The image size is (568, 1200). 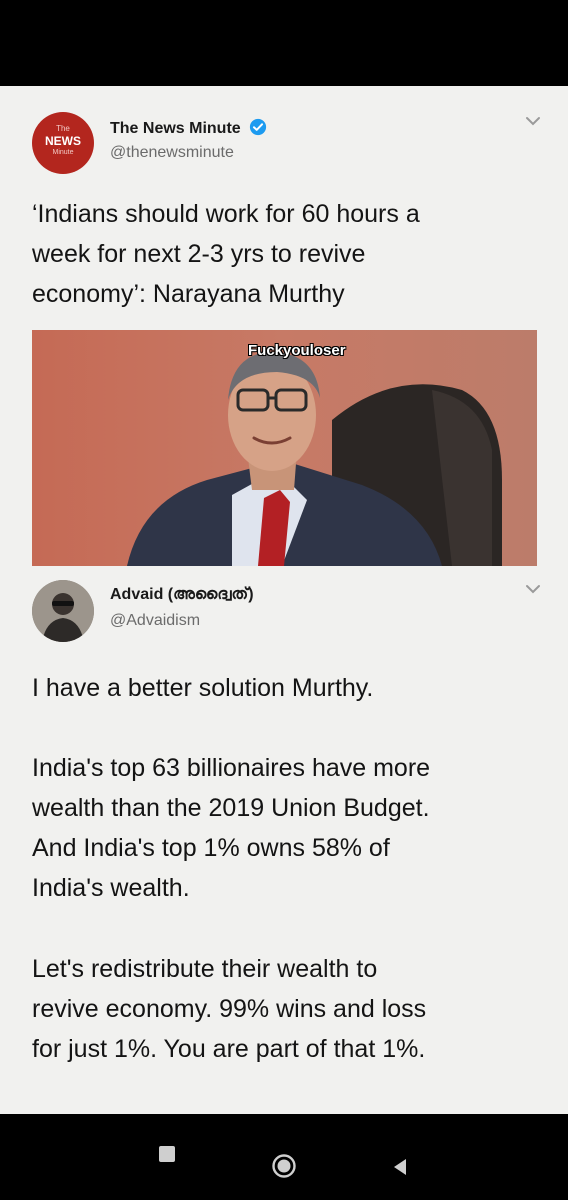 What do you see at coordinates (258, 127) in the screenshot?
I see `verified-badge-icon` at bounding box center [258, 127].